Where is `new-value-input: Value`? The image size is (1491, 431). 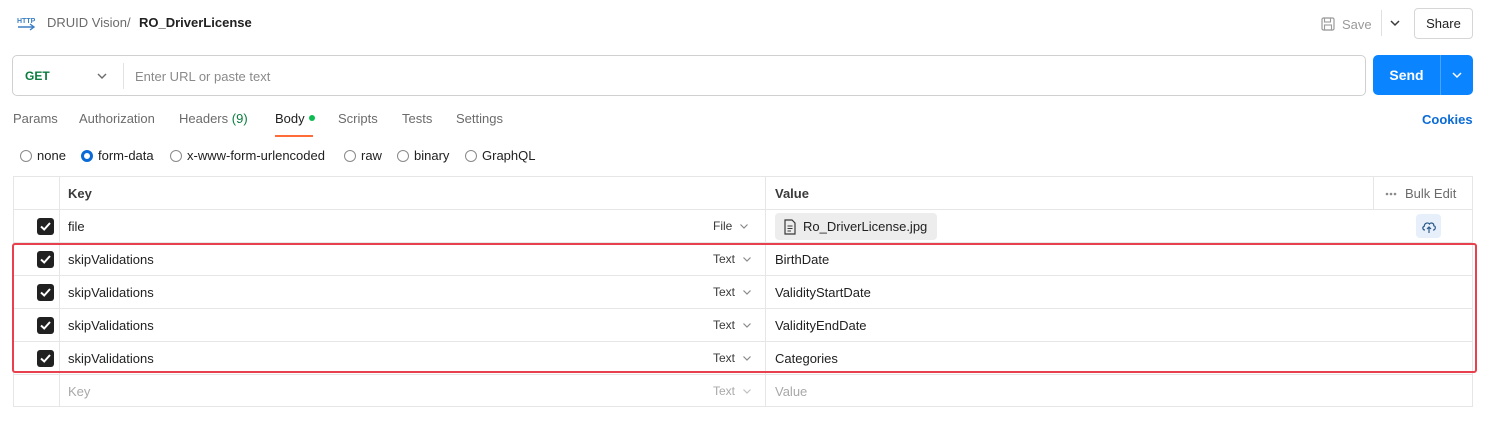
new-value-input: Value is located at coordinates (791, 391).